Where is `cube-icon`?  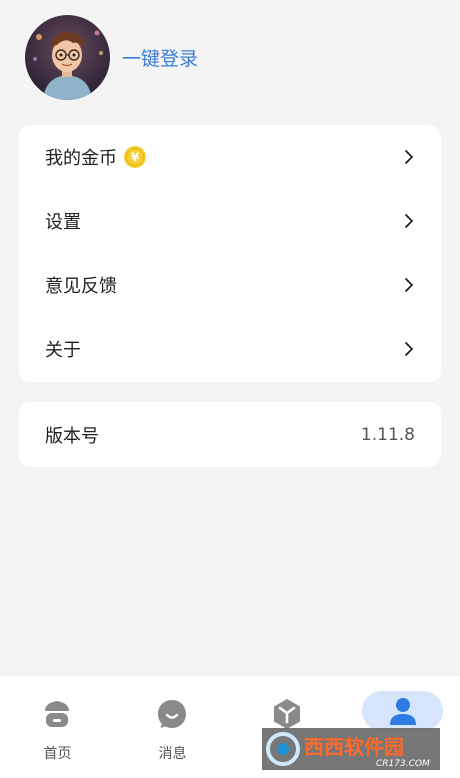 cube-icon is located at coordinates (287, 714).